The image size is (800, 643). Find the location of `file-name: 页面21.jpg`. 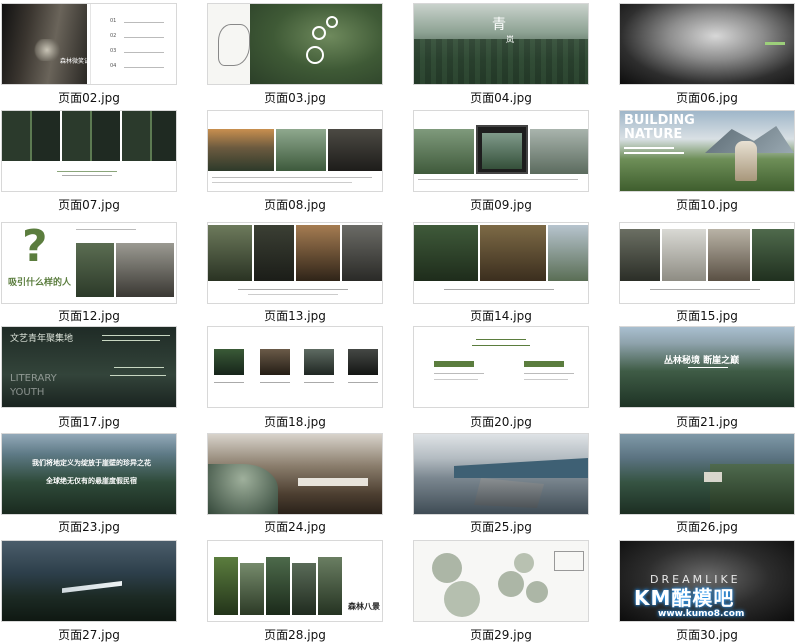

file-name: 页面21.jpg is located at coordinates (707, 421).